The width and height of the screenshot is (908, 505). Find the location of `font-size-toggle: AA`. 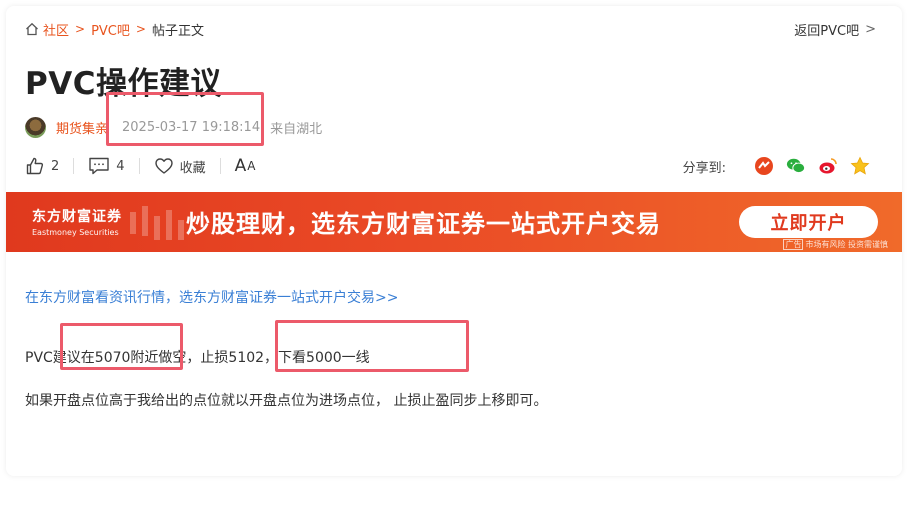

font-size-toggle: AA is located at coordinates (245, 166).